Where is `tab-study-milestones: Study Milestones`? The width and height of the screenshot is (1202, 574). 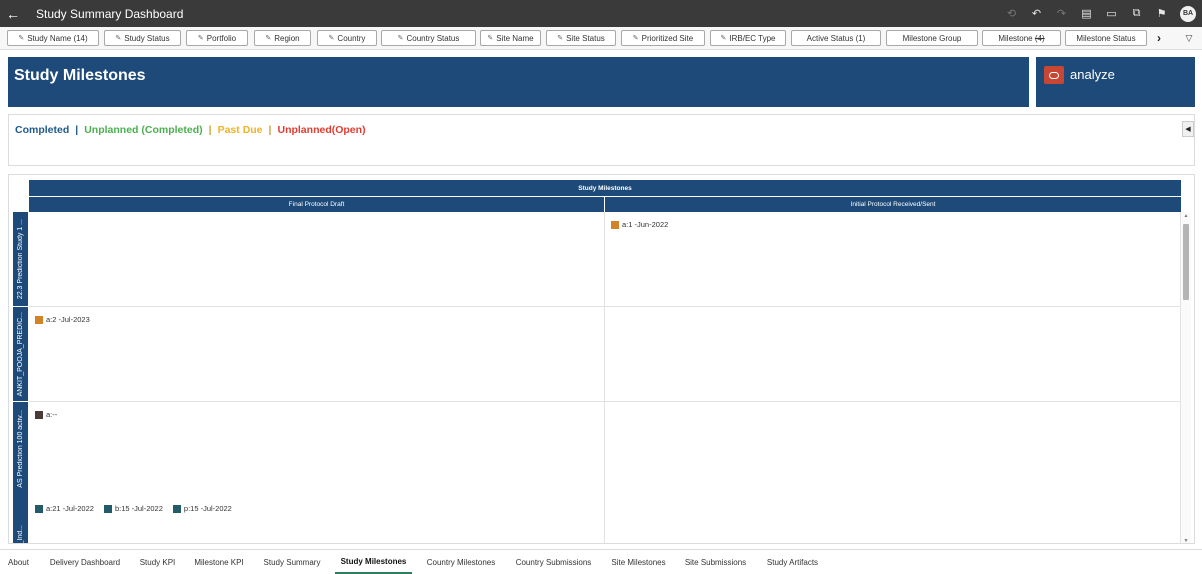 tab-study-milestones: Study Milestones is located at coordinates (373, 562).